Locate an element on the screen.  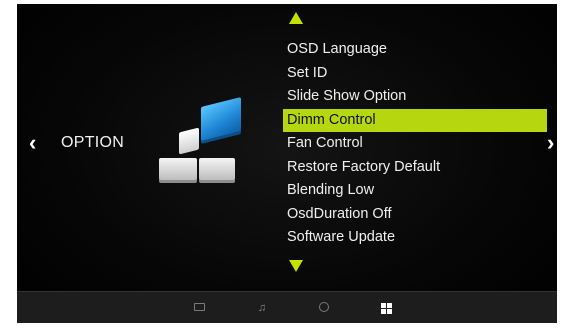
menu-item-osdduration-off: OsdDuration Off is located at coordinates (415, 215).